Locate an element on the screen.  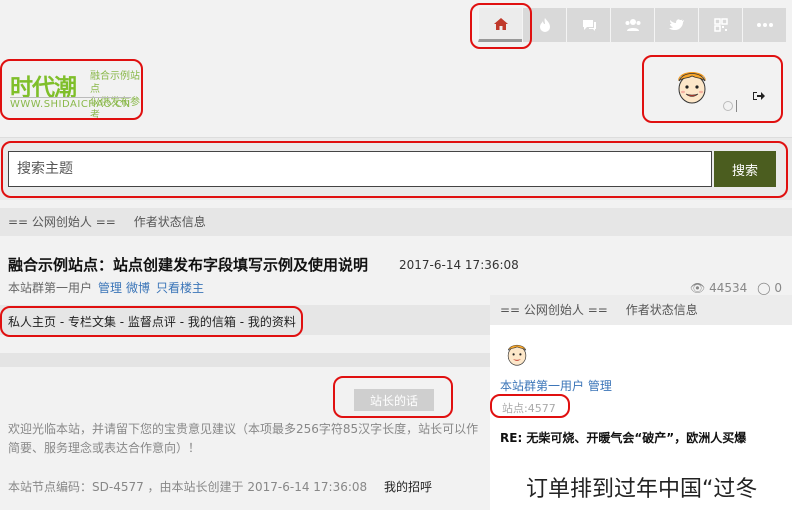
fire-icon is located at coordinates (544, 25).